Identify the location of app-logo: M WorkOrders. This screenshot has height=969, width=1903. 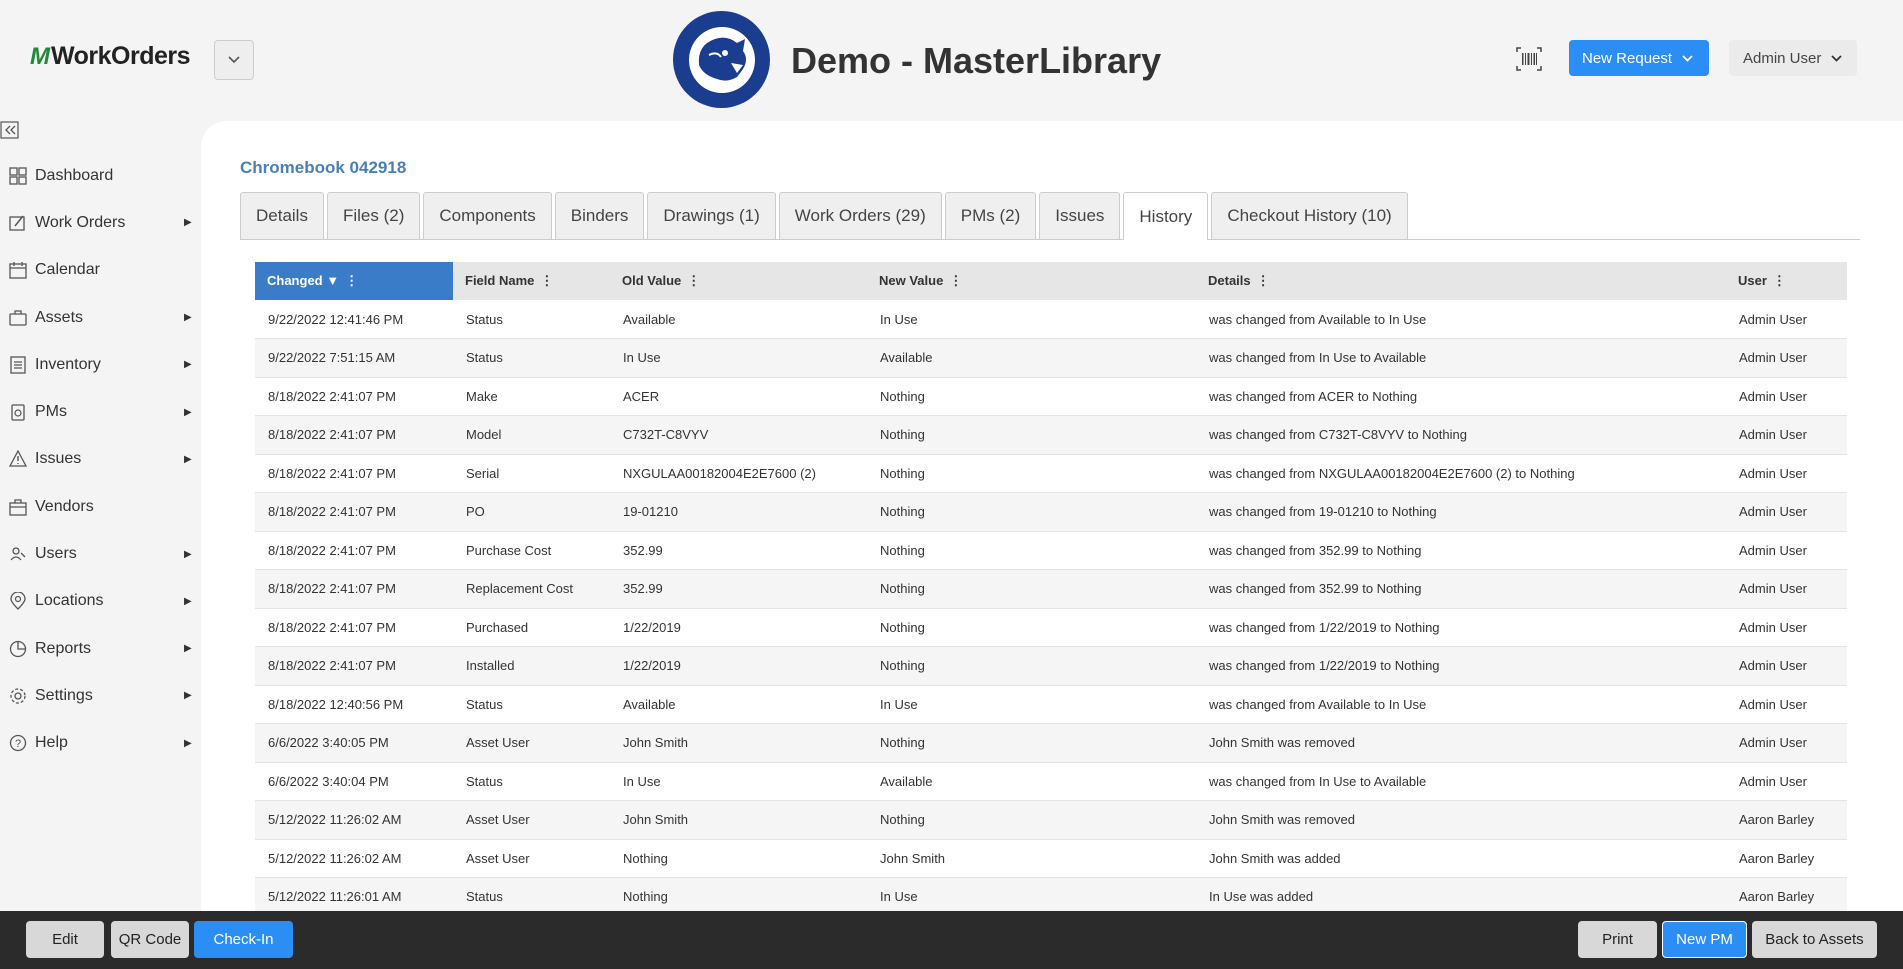
(110, 56).